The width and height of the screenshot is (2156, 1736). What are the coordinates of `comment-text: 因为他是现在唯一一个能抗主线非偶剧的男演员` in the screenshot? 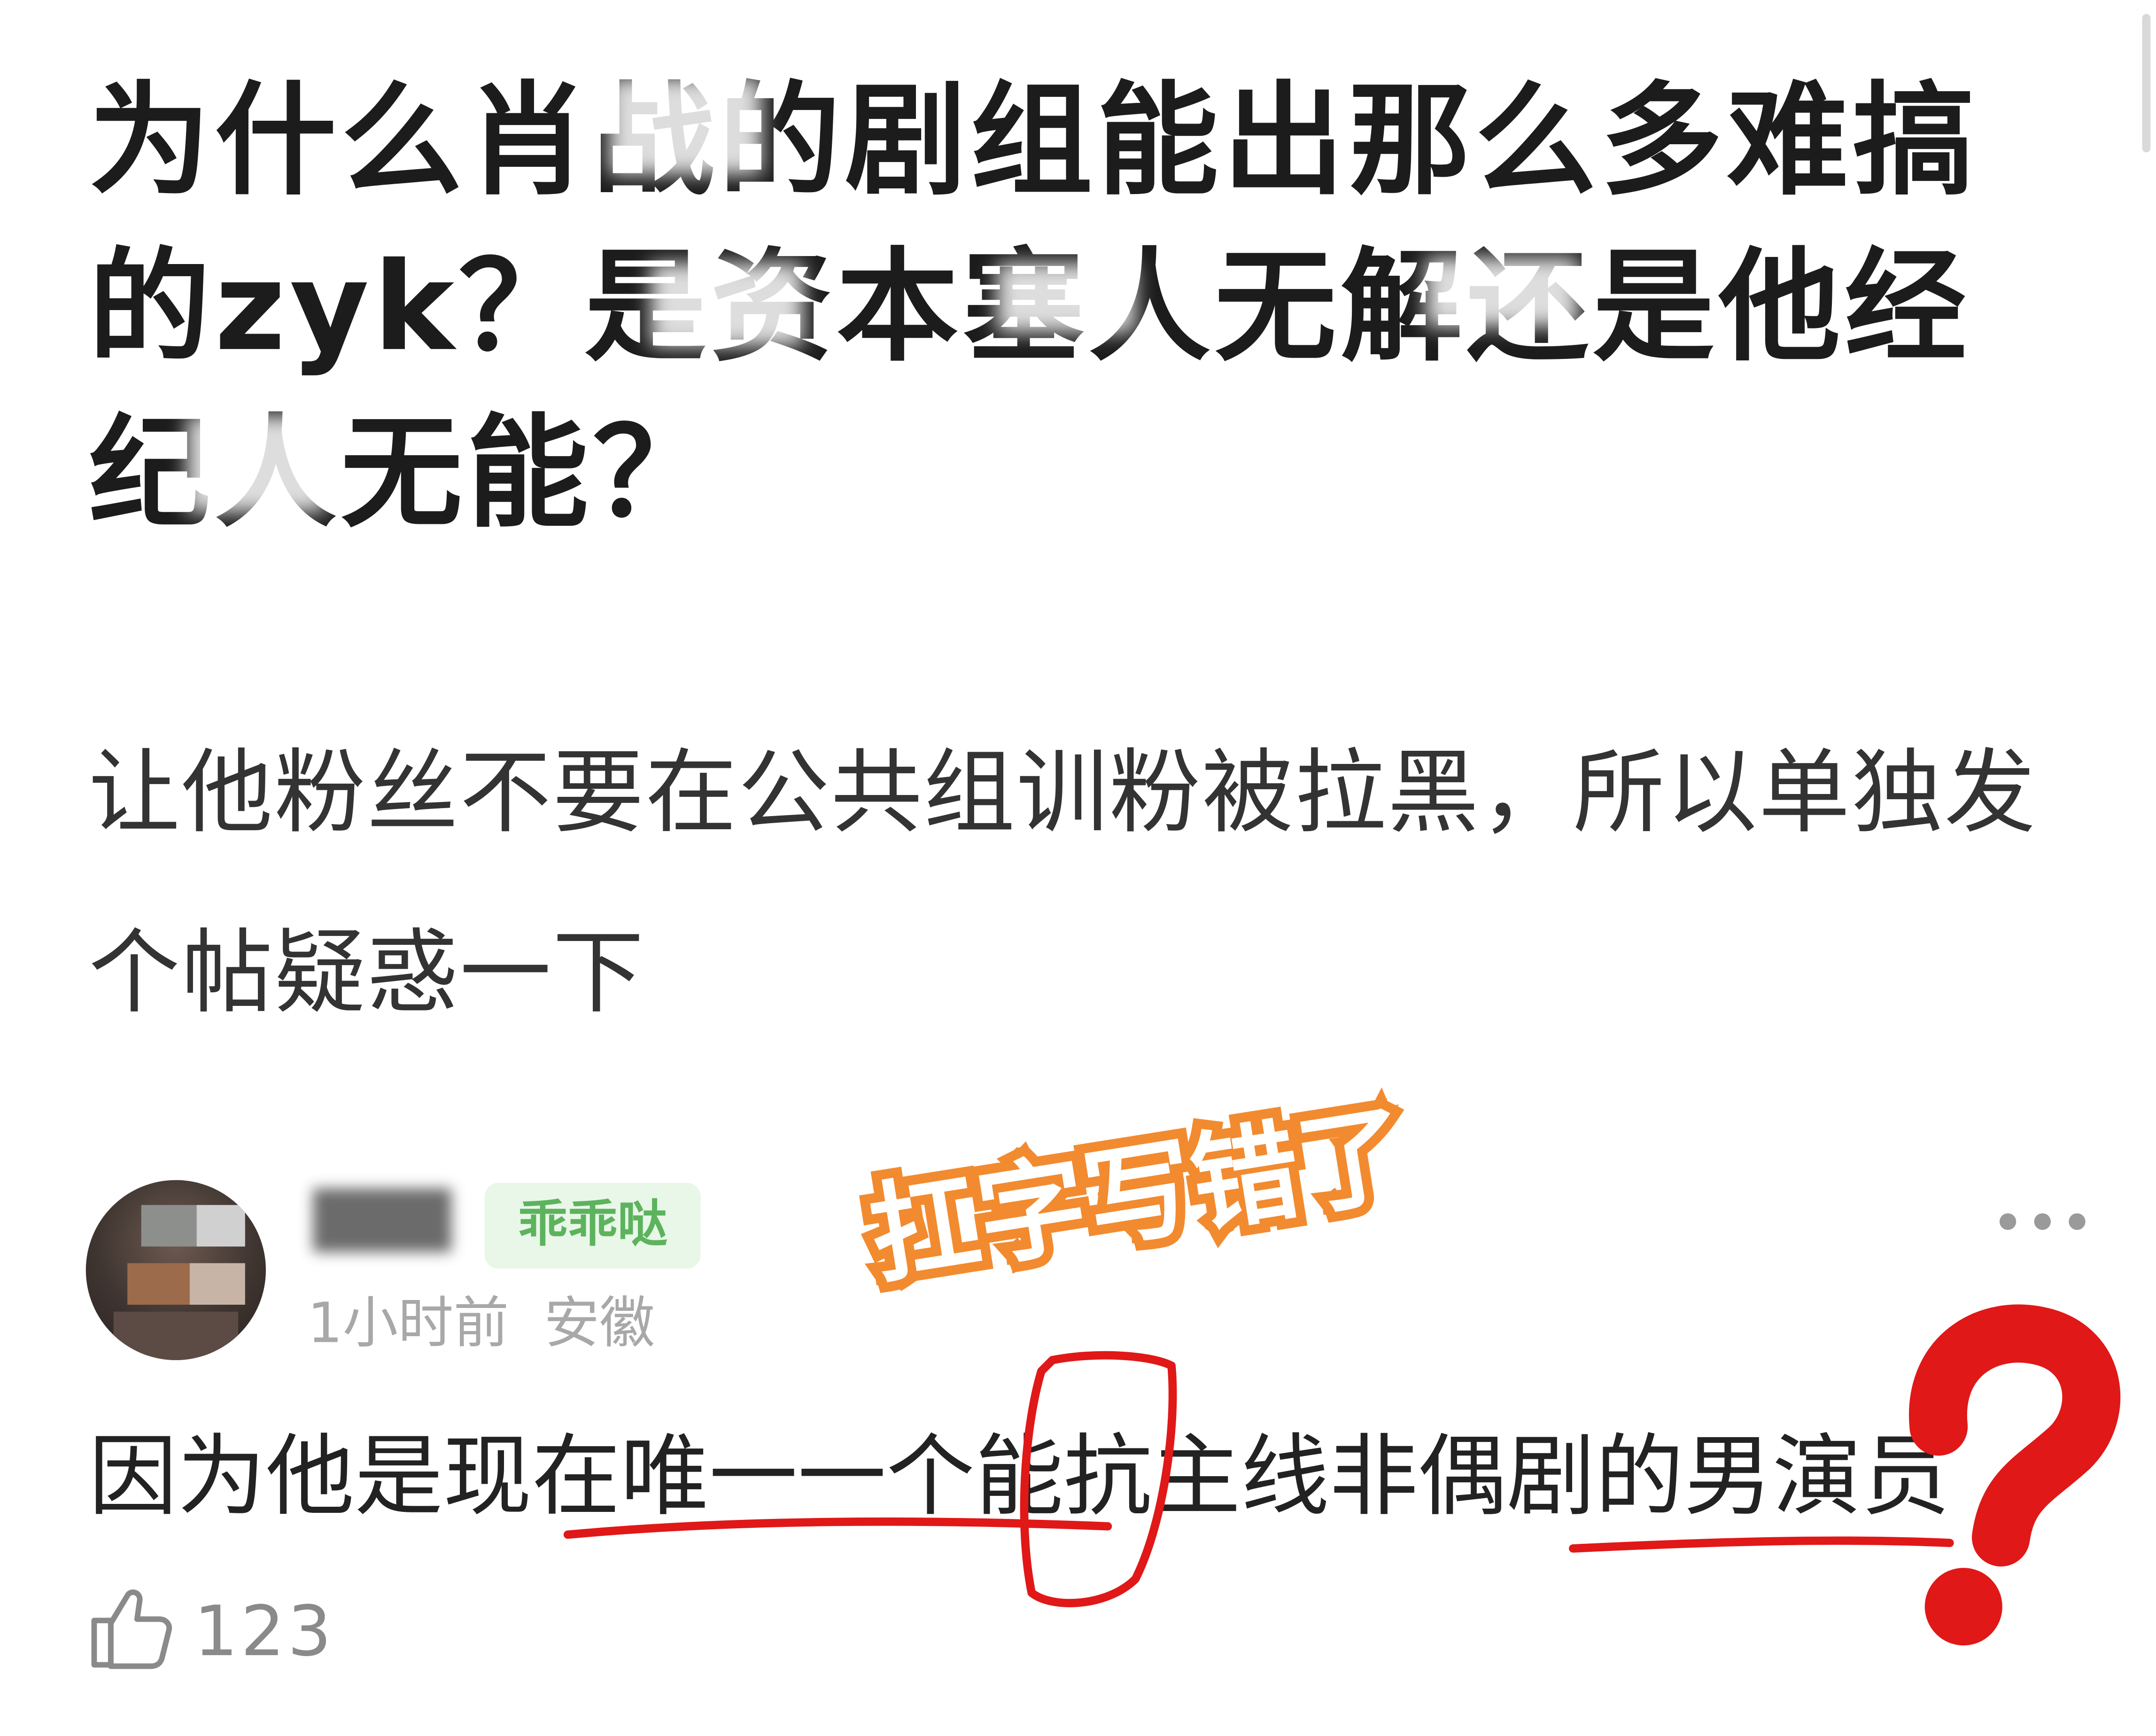 It's located at (1019, 1477).